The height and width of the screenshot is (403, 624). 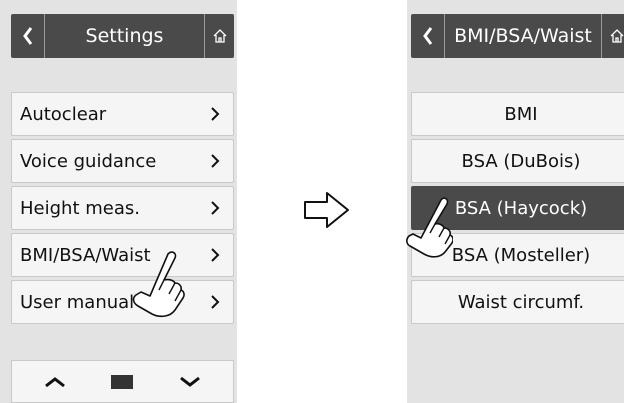 I want to click on menu-item-bmi-bsa-waist: BMI/BSA/Waist, so click(x=122, y=255).